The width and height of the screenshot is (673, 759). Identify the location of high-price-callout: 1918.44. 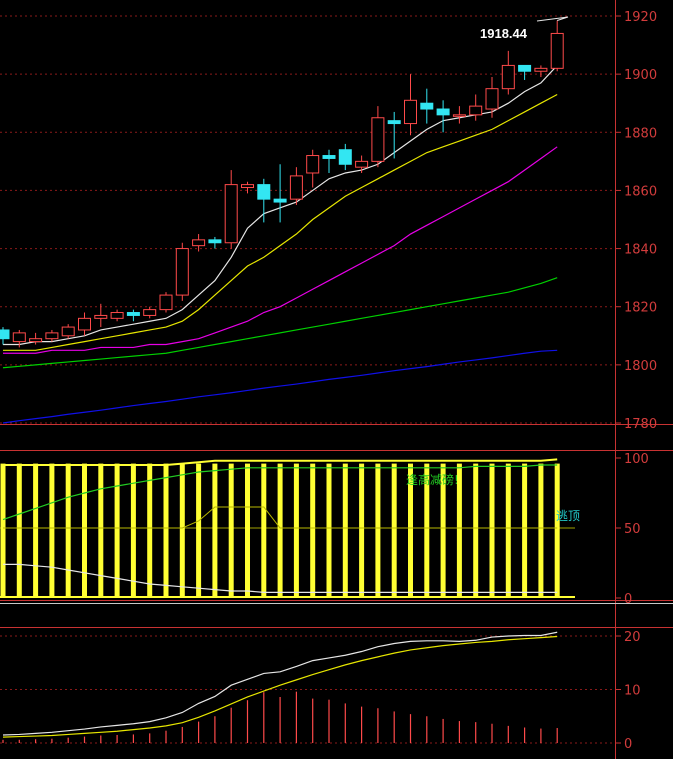
(504, 33).